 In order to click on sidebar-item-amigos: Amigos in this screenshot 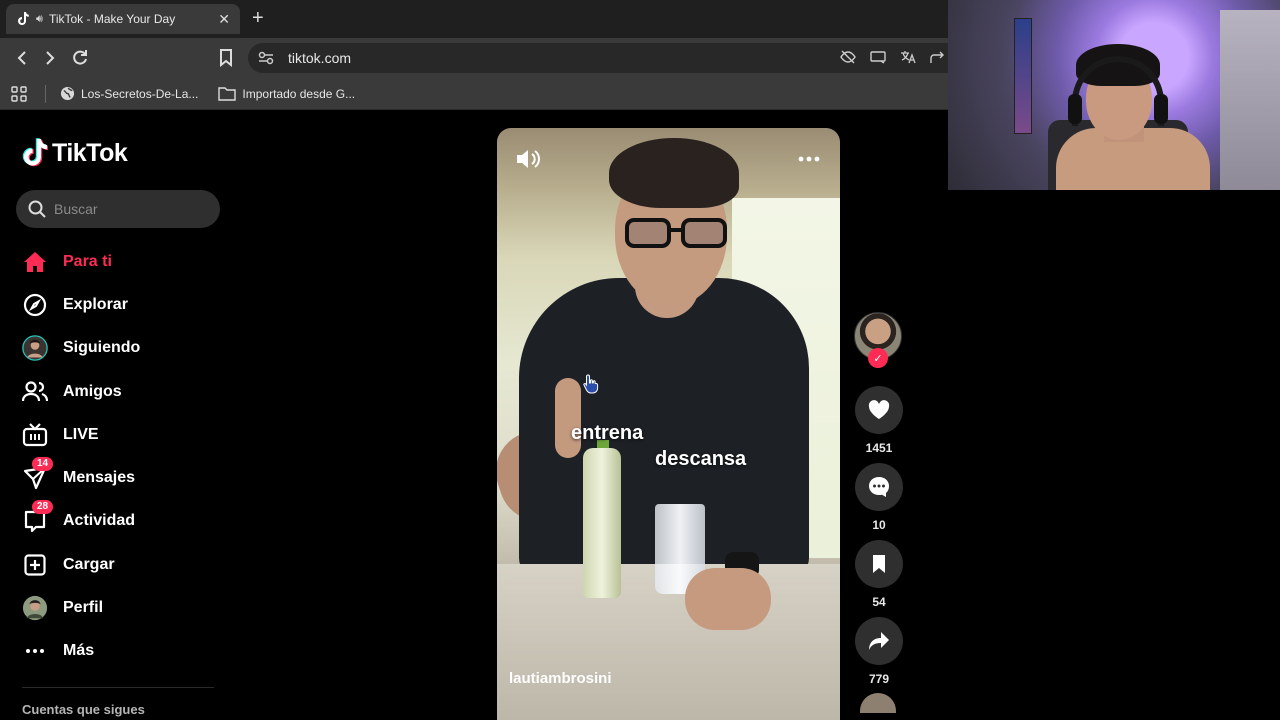, I will do `click(122, 391)`.